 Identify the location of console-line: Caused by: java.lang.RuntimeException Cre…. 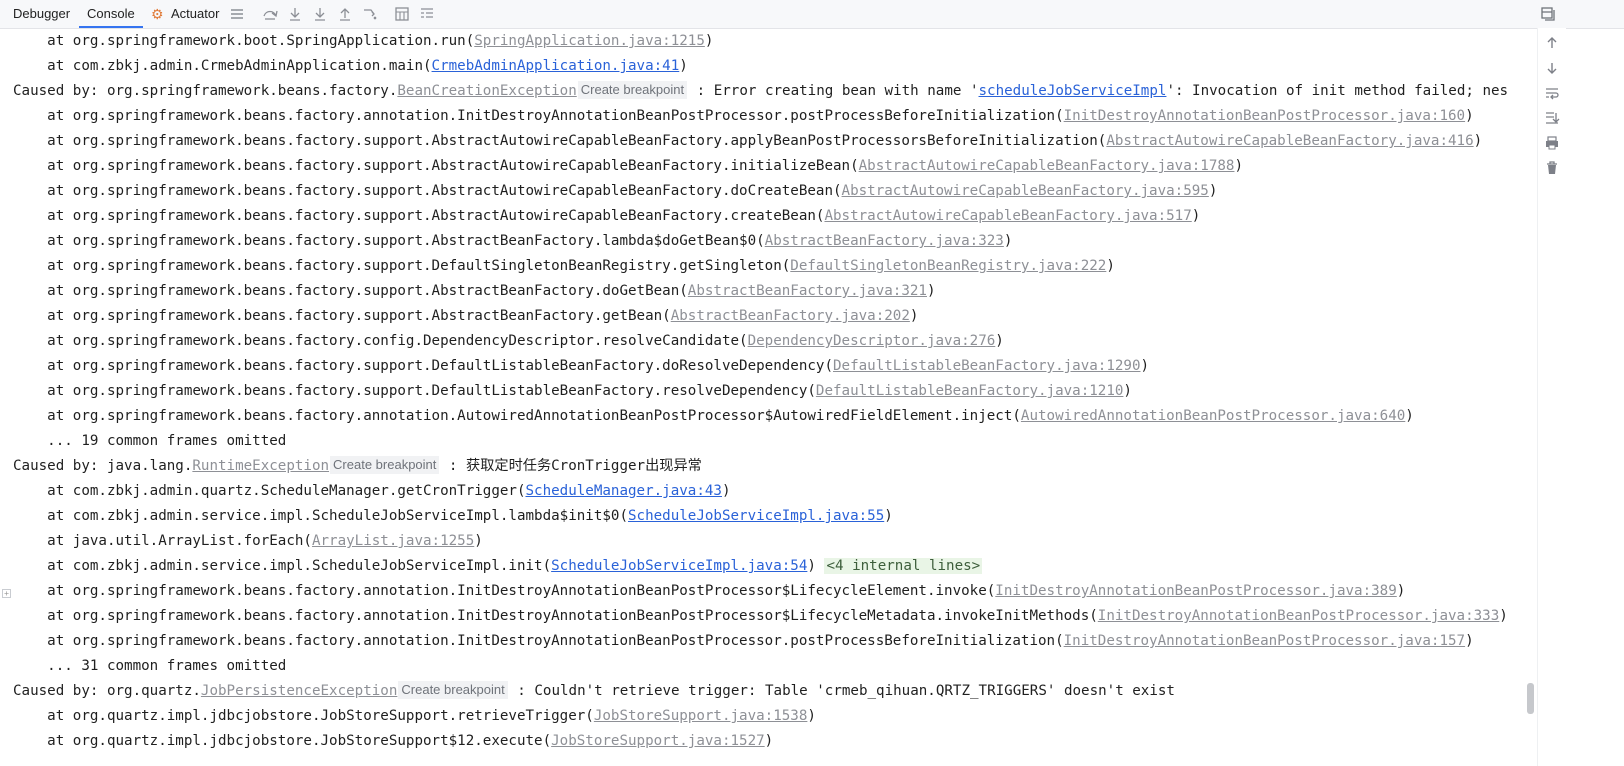
(357, 466).